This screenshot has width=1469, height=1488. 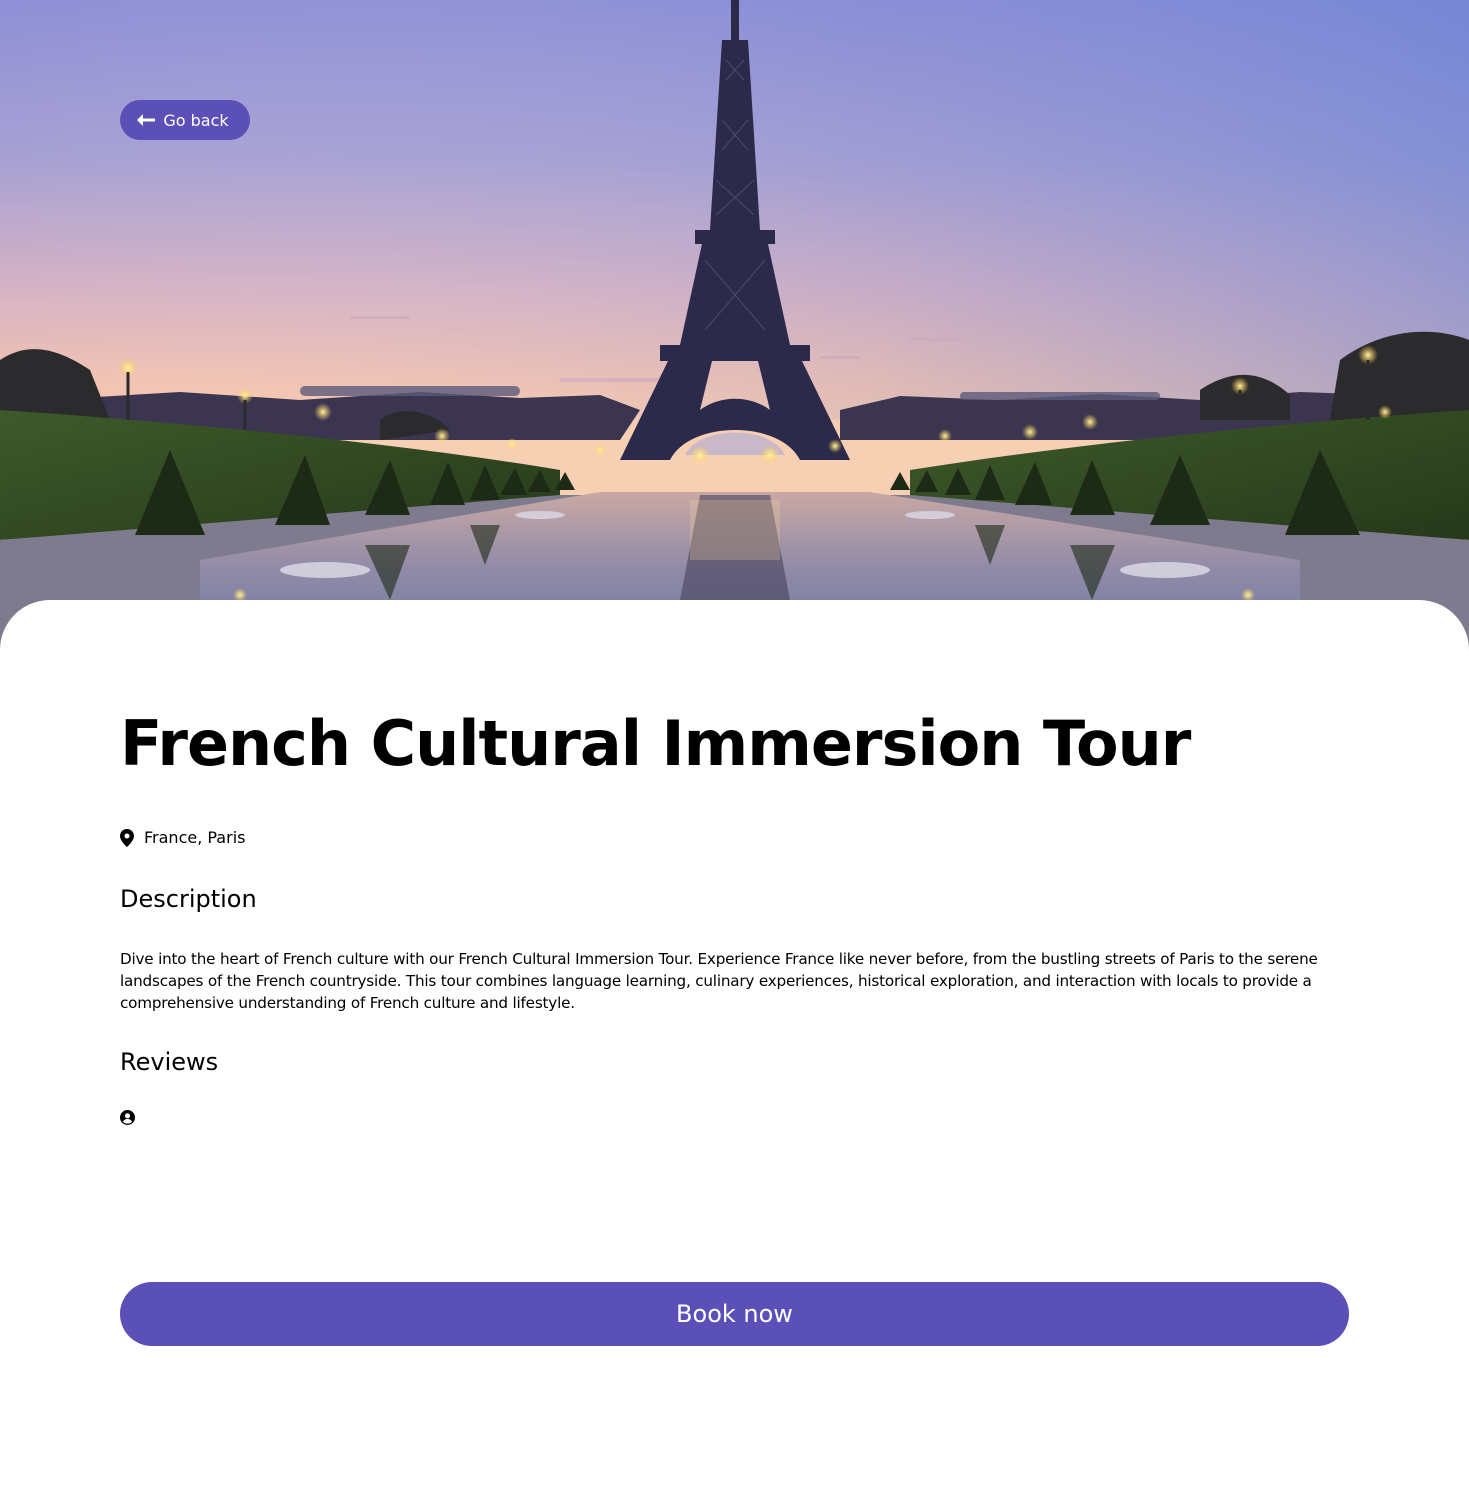 What do you see at coordinates (655, 743) in the screenshot?
I see `tour-title: French Cultural Immersion Tour` at bounding box center [655, 743].